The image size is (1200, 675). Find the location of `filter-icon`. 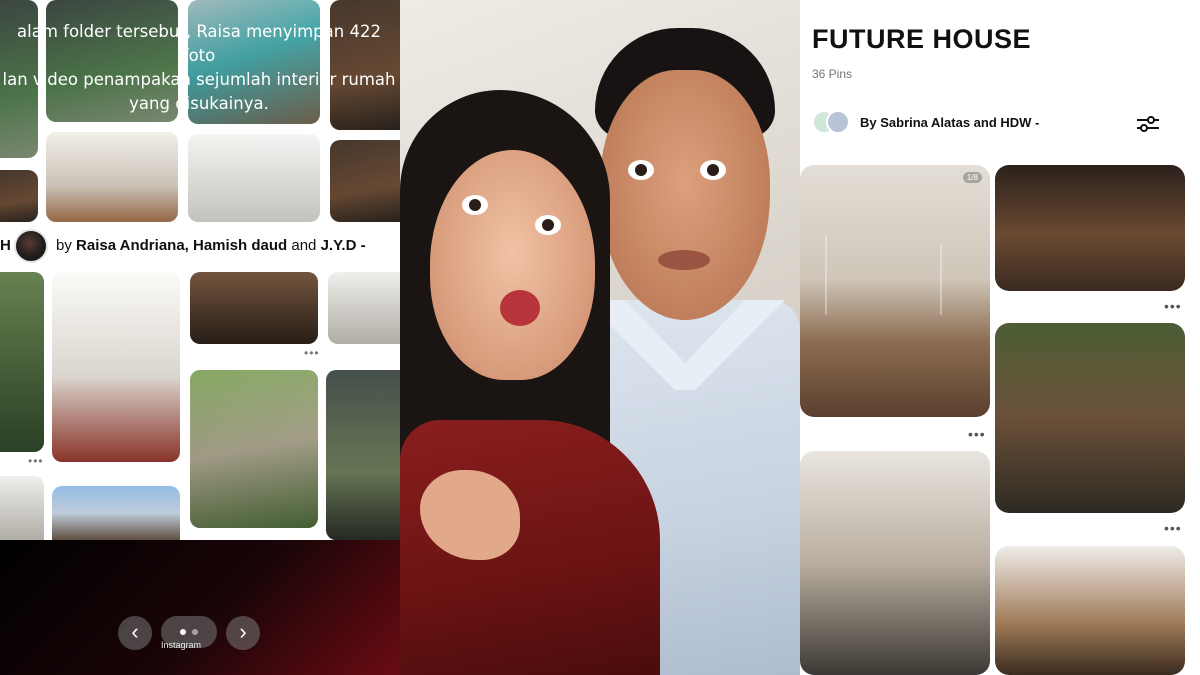

filter-icon is located at coordinates (1148, 124).